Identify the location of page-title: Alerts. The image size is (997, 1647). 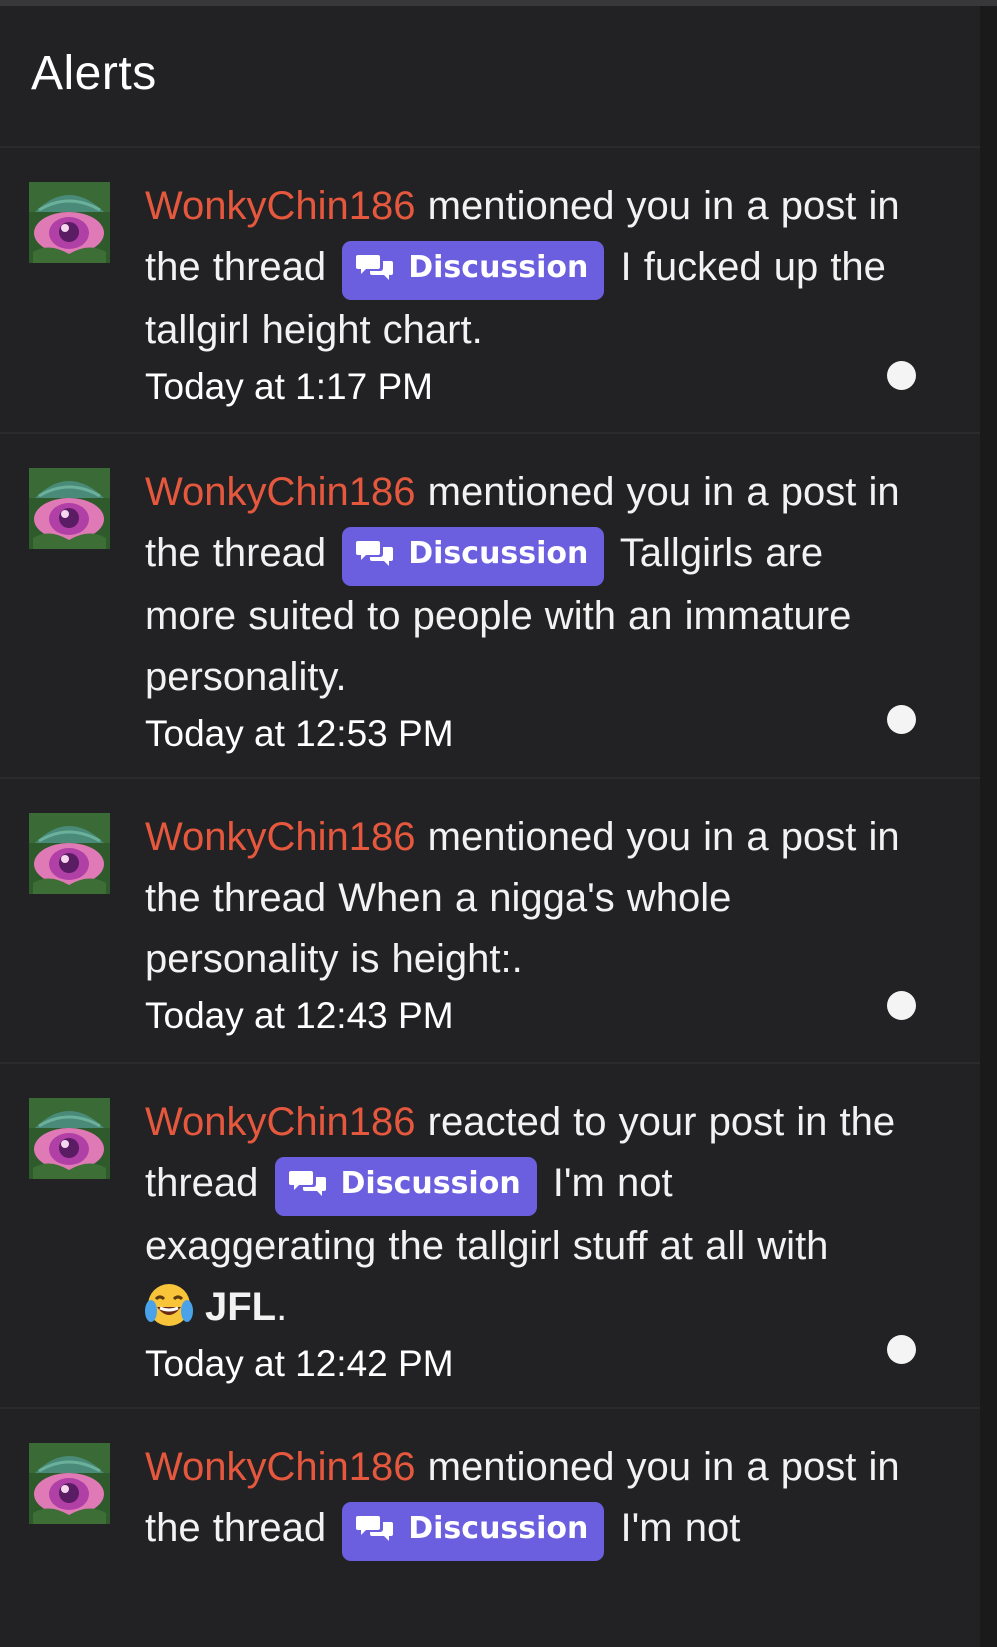
(94, 73).